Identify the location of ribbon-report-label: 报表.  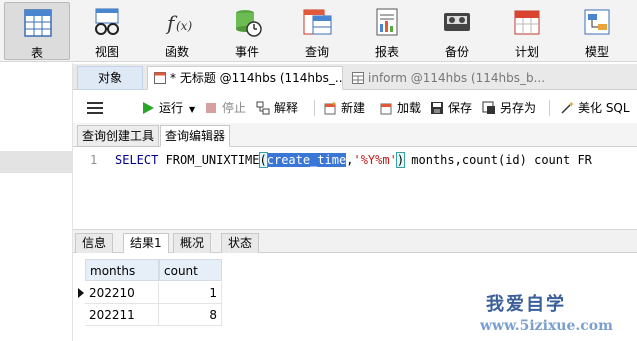
(386, 52).